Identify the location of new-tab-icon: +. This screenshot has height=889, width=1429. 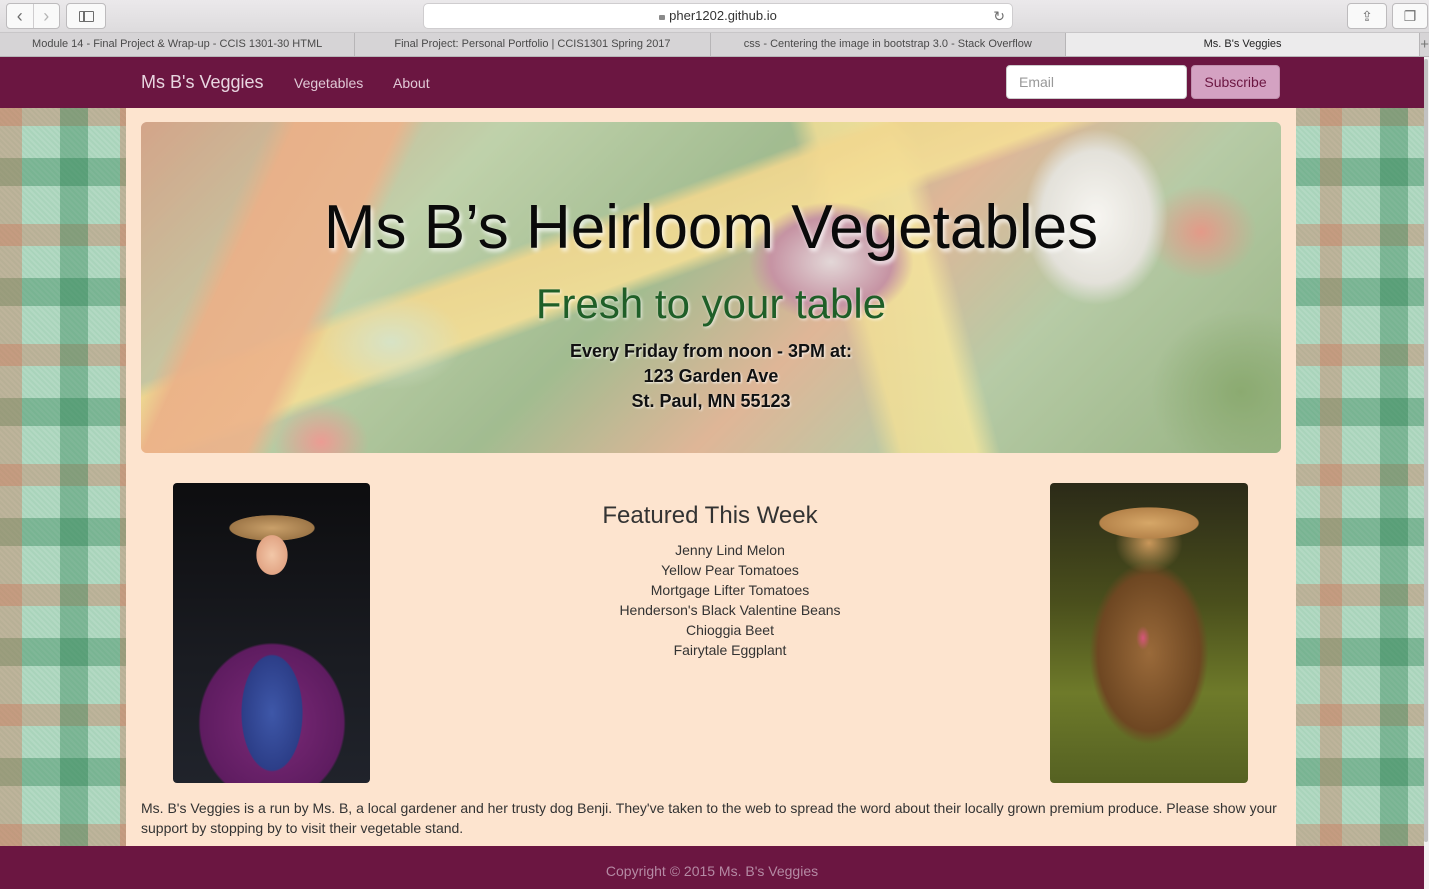
(1424, 44).